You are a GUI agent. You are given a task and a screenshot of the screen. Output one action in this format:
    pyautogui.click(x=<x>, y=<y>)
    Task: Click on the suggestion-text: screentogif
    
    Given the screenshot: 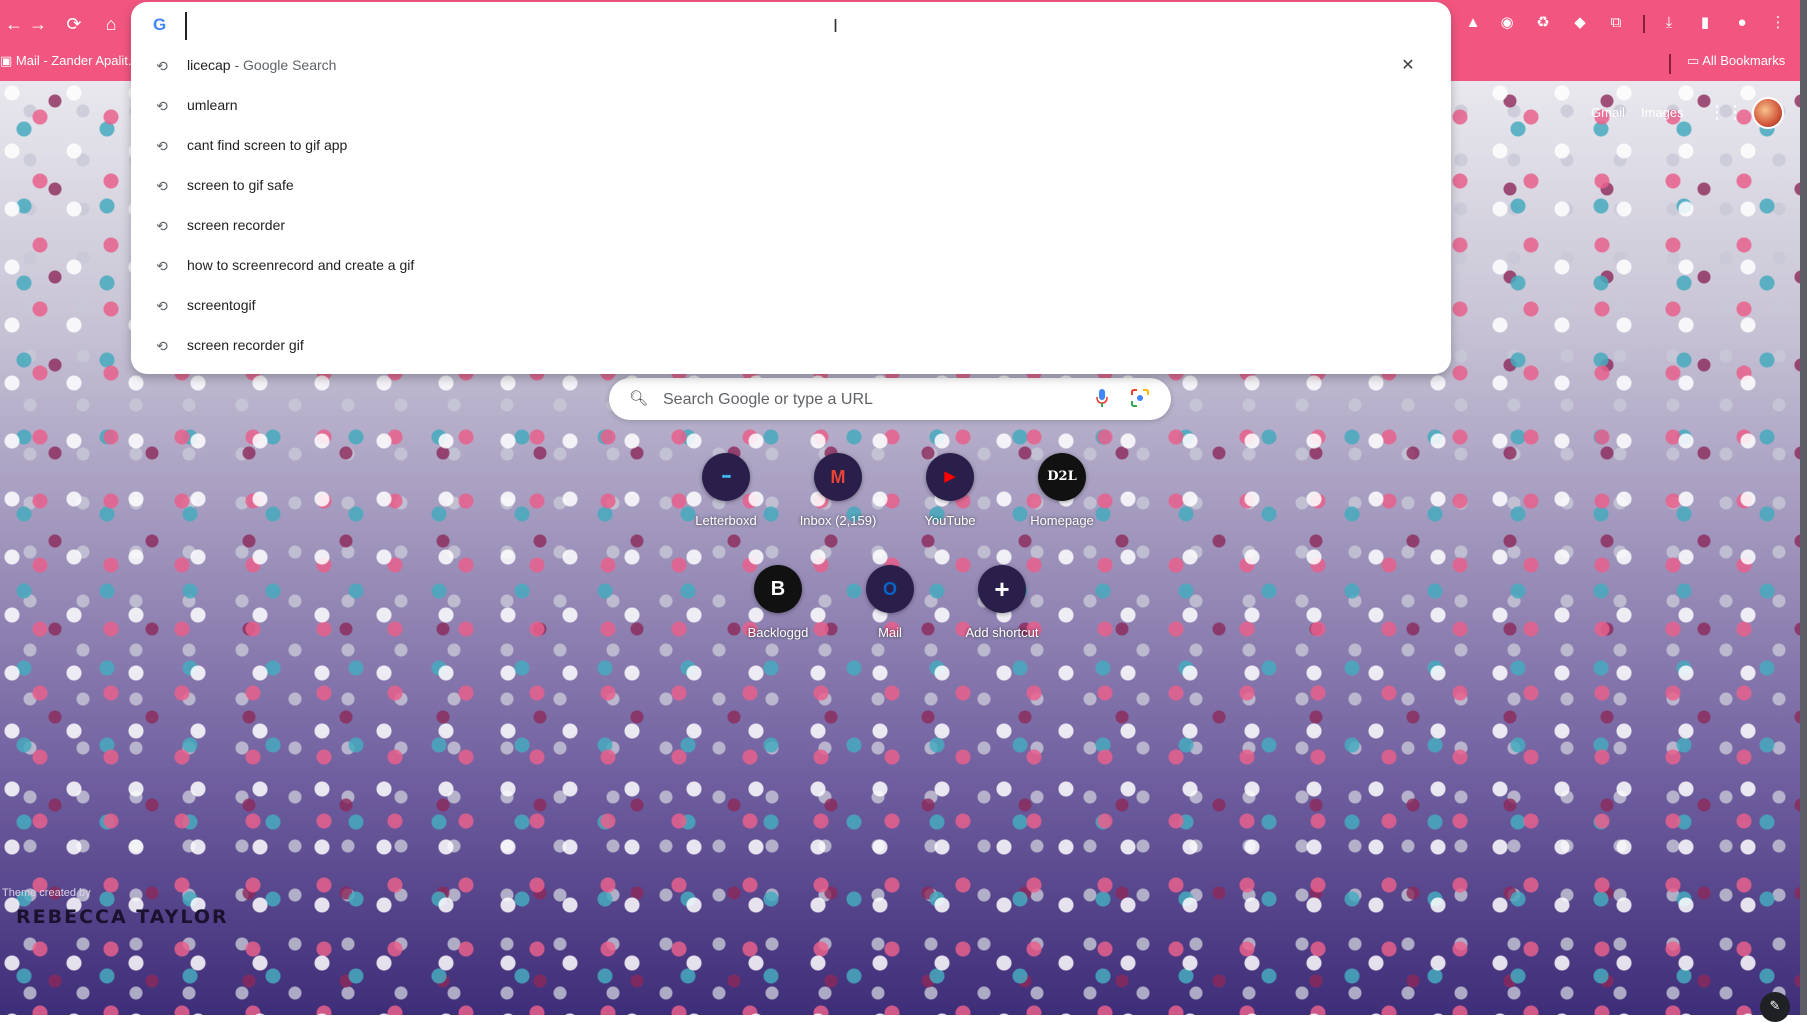 What is the action you would take?
    pyautogui.click(x=221, y=305)
    